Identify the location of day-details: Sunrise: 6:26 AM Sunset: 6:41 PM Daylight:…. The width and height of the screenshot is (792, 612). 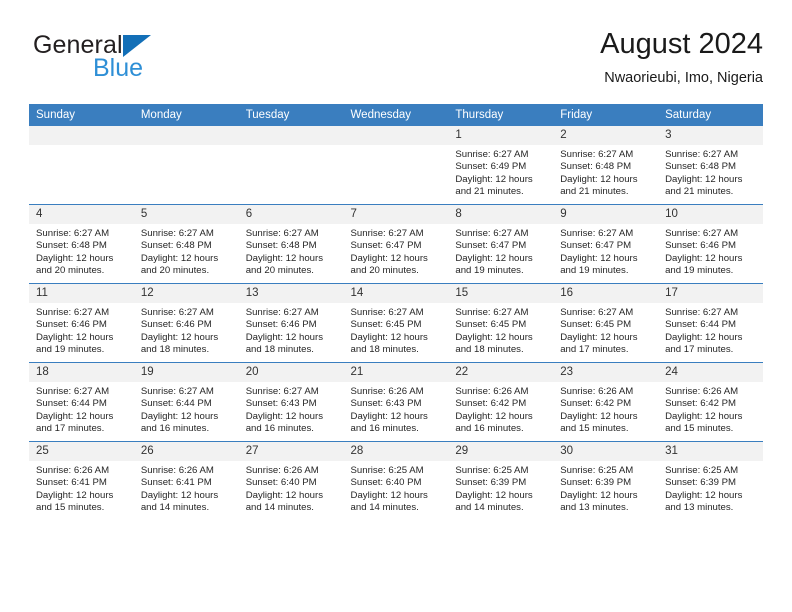
(81, 488).